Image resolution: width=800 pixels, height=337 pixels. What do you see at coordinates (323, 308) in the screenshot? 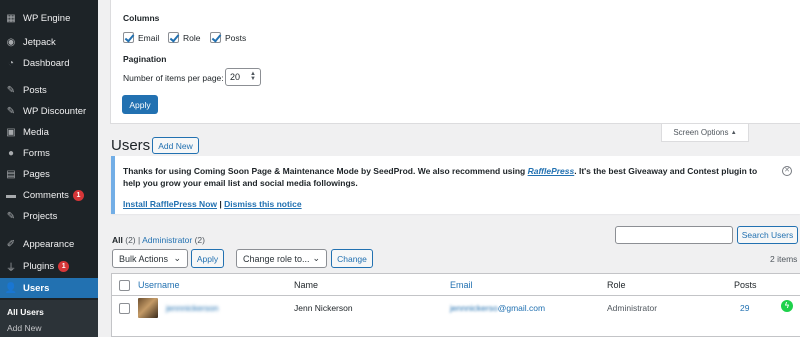
I see `row-name: Jenn Nickerson` at bounding box center [323, 308].